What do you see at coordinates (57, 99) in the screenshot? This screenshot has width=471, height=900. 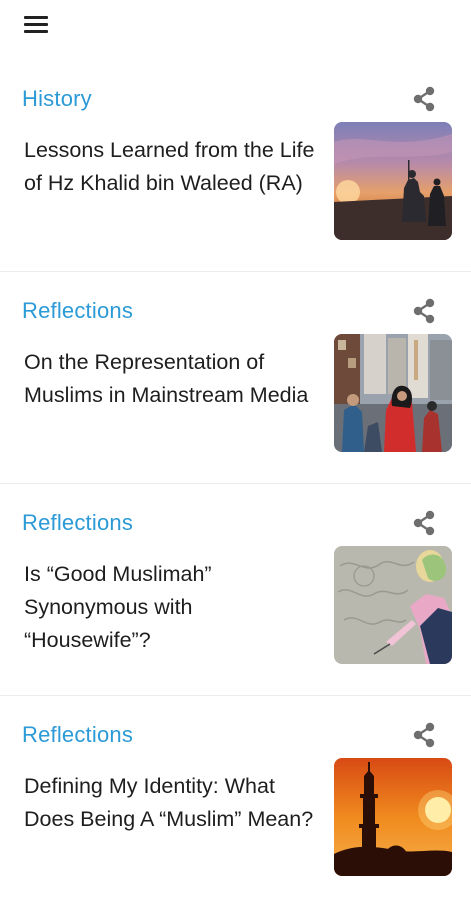 I see `article-category: History` at bounding box center [57, 99].